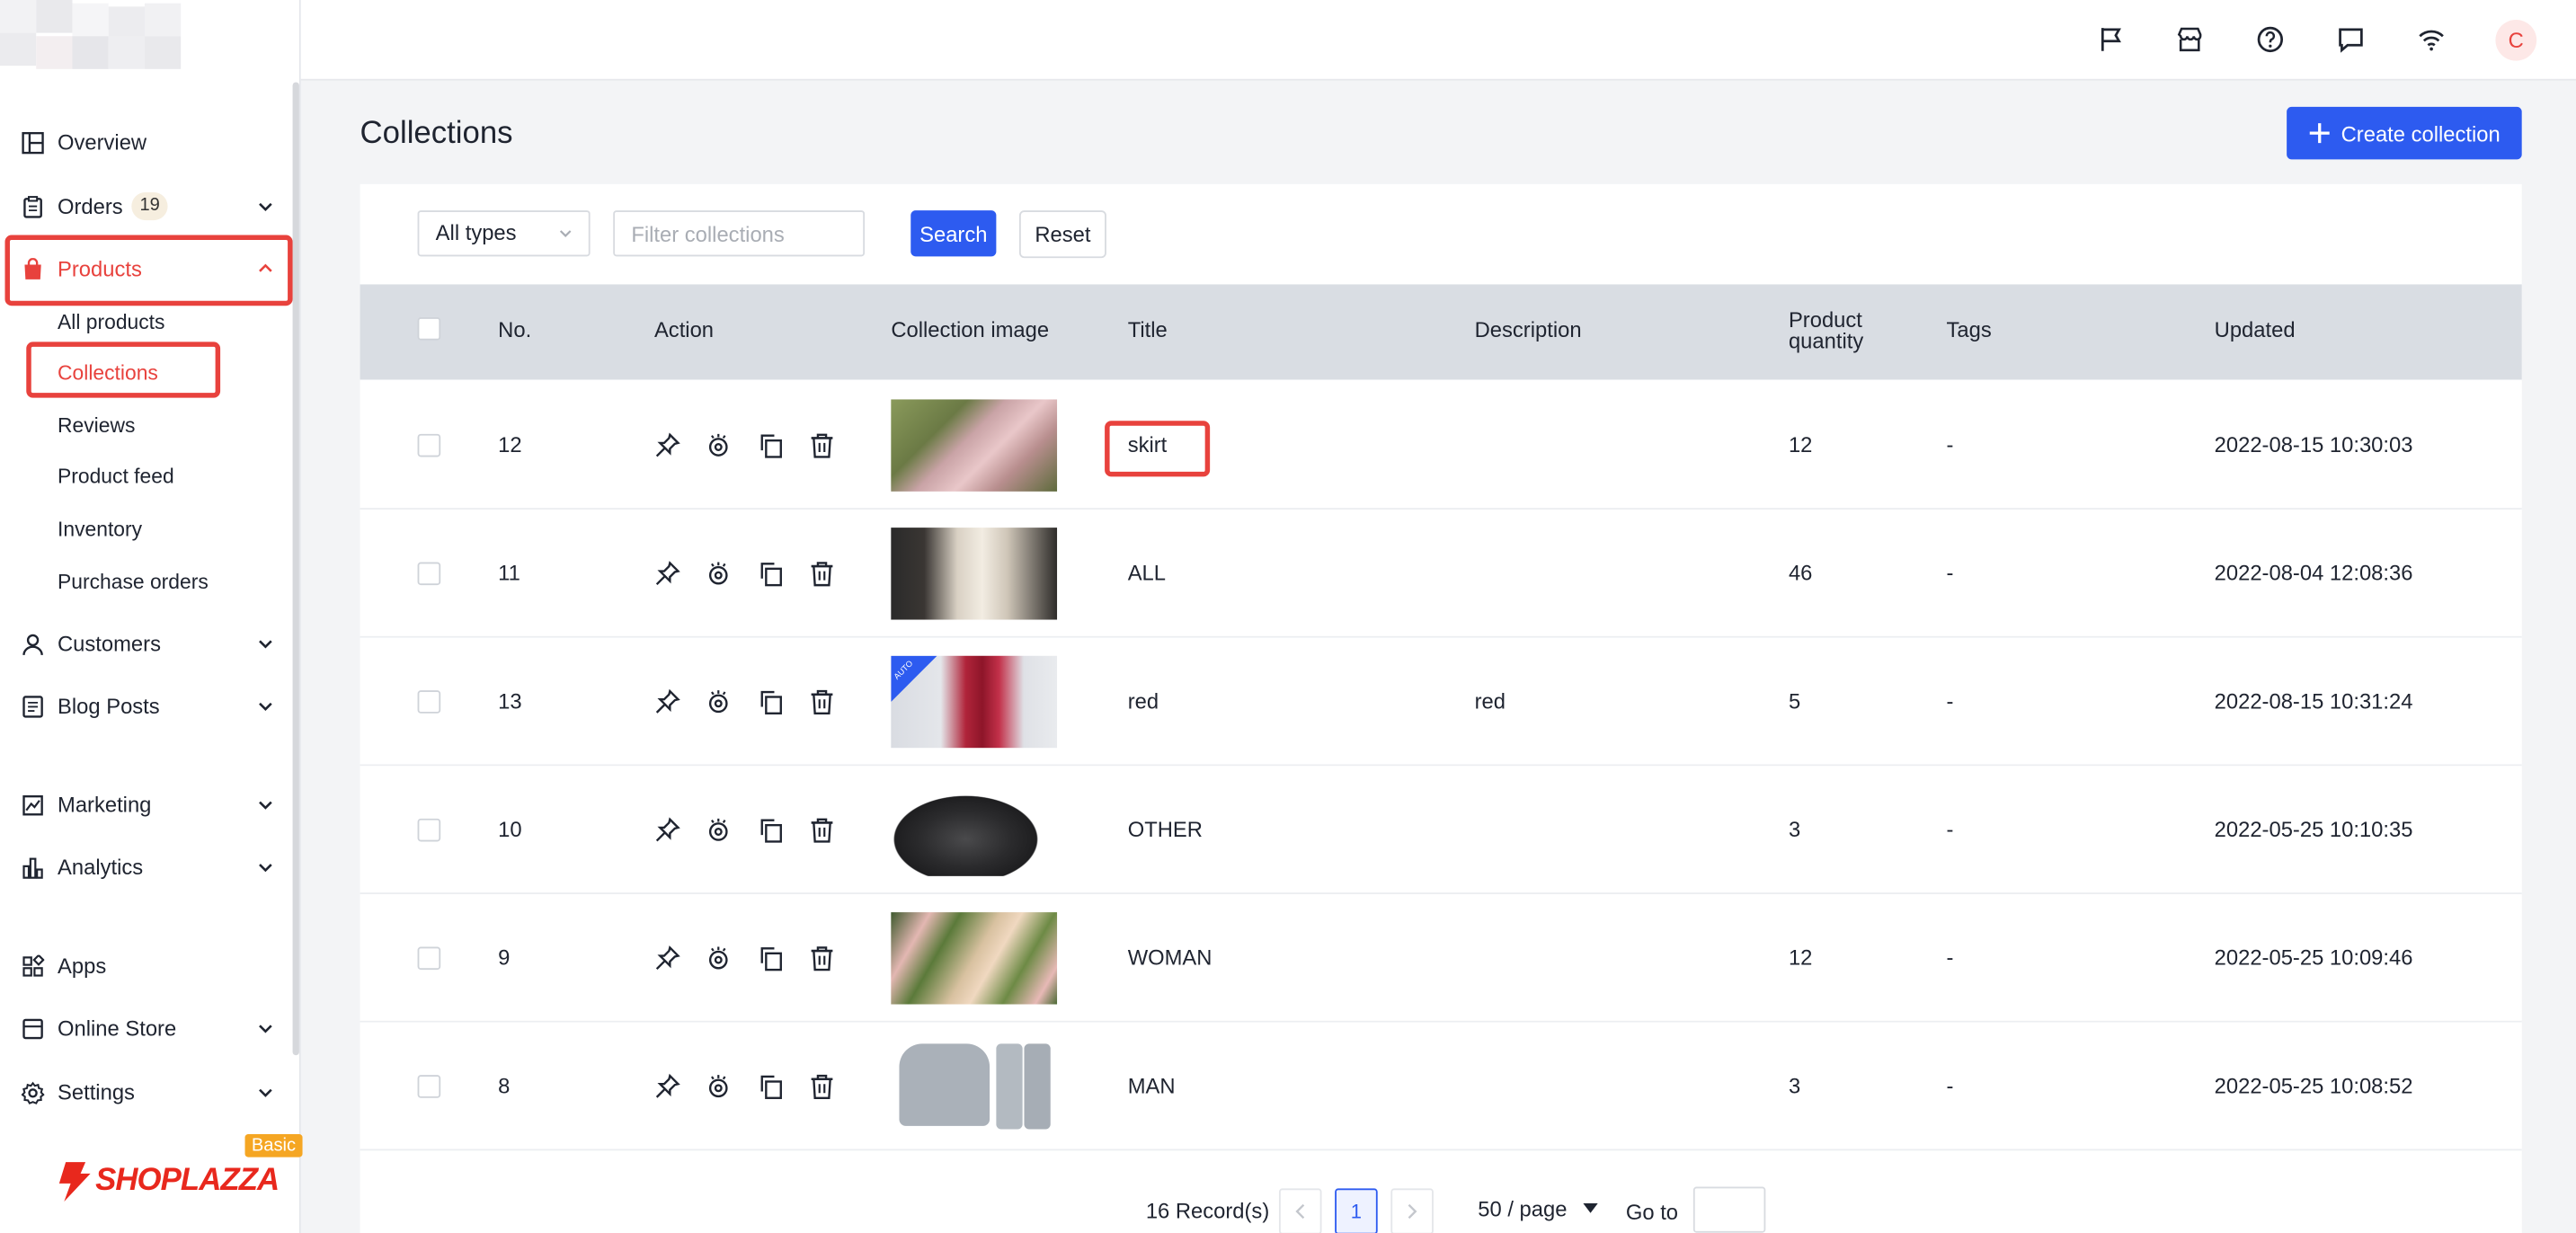 The image size is (2576, 1233). I want to click on select-all-checkbox, so click(429, 328).